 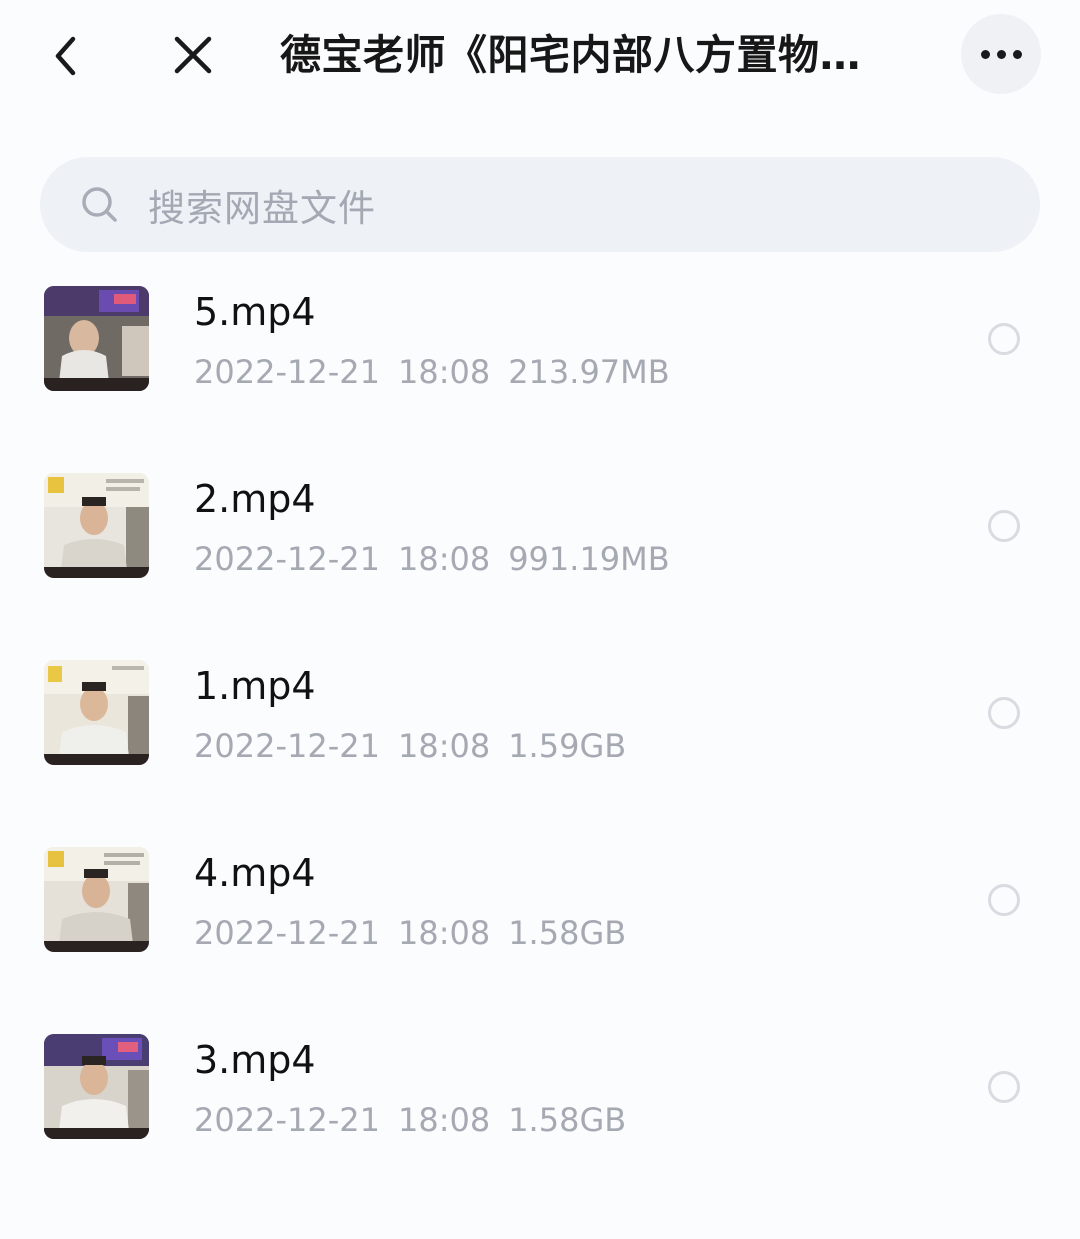 I want to click on close-icon, so click(x=193, y=55).